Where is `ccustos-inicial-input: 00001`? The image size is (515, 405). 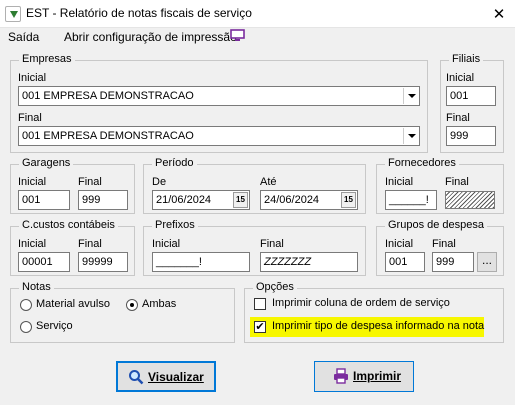
ccustos-inicial-input: 00001 is located at coordinates (44, 262).